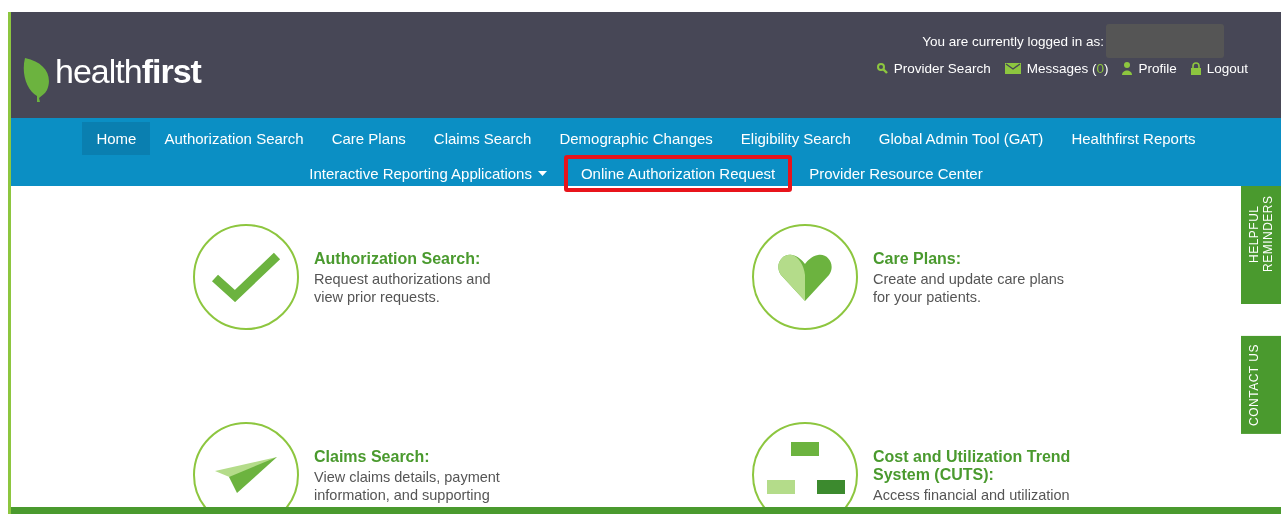 The width and height of the screenshot is (1281, 514). Describe the element at coordinates (1261, 385) in the screenshot. I see `side-tab: CONTACT US` at that location.